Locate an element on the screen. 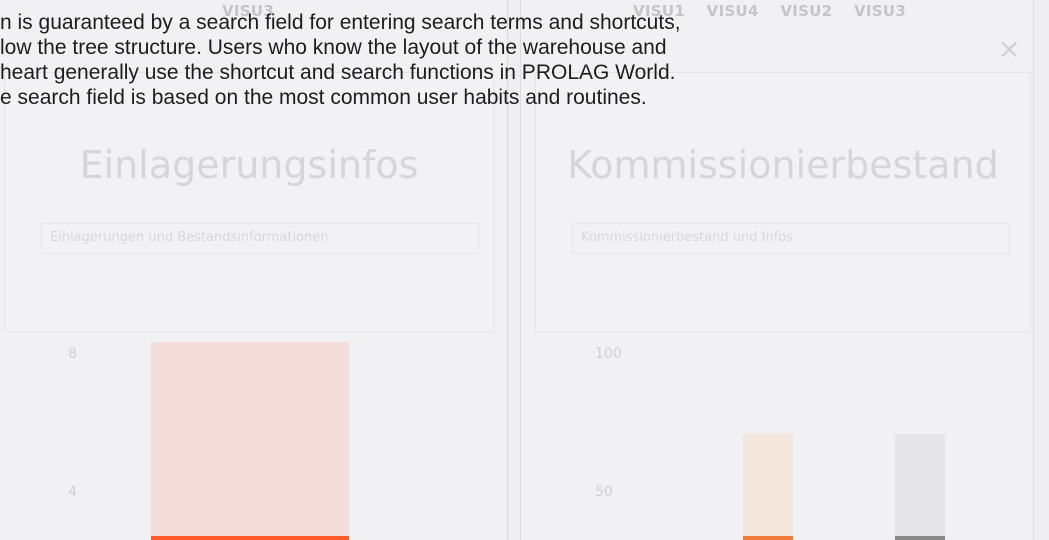 The height and width of the screenshot is (540, 1049). left-bar-accent is located at coordinates (250, 538).